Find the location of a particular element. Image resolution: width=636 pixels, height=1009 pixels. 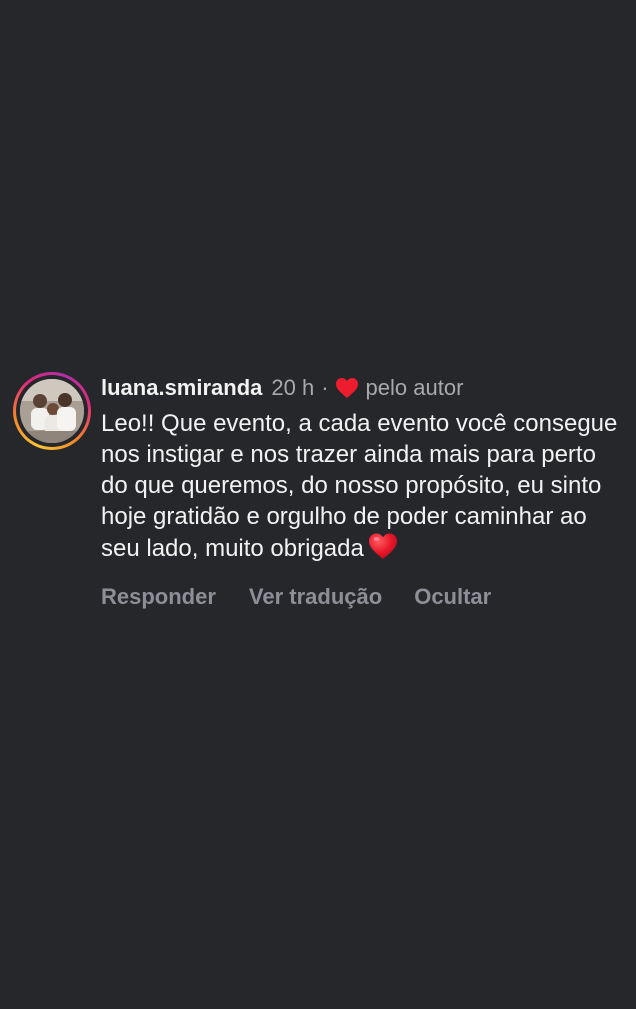

hide-button: Ocultar is located at coordinates (452, 597).